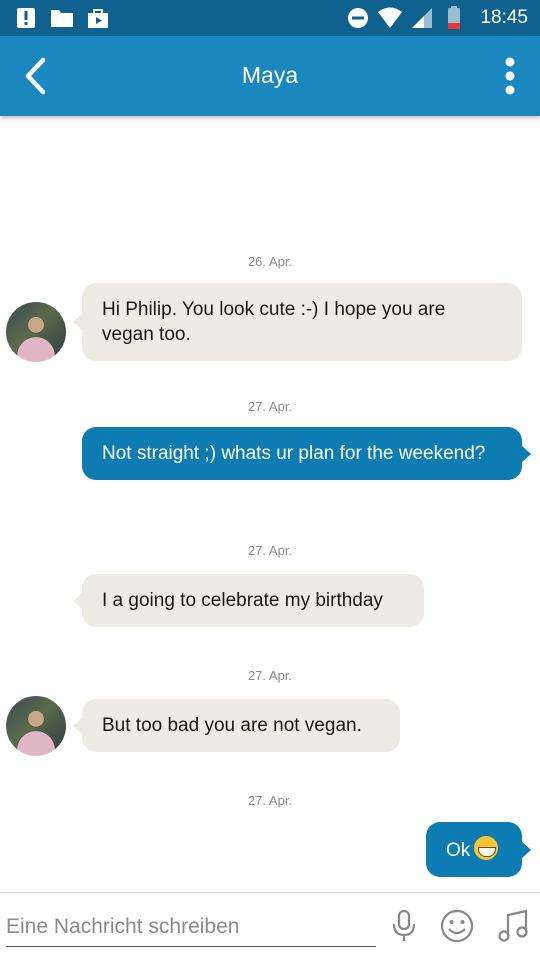  I want to click on status-time: 18:45, so click(504, 17).